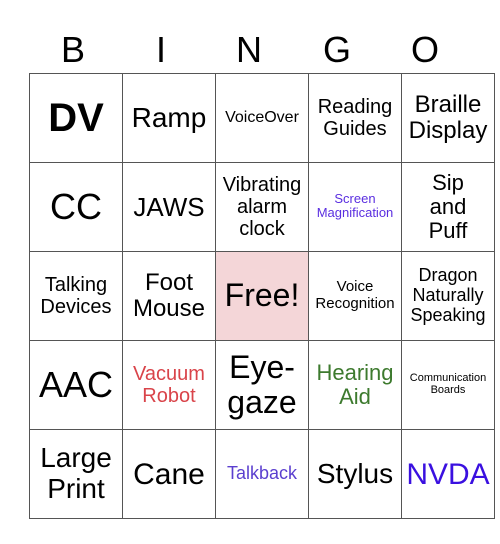 This screenshot has width=500, height=544. I want to click on bingo-cell: Cane, so click(169, 474).